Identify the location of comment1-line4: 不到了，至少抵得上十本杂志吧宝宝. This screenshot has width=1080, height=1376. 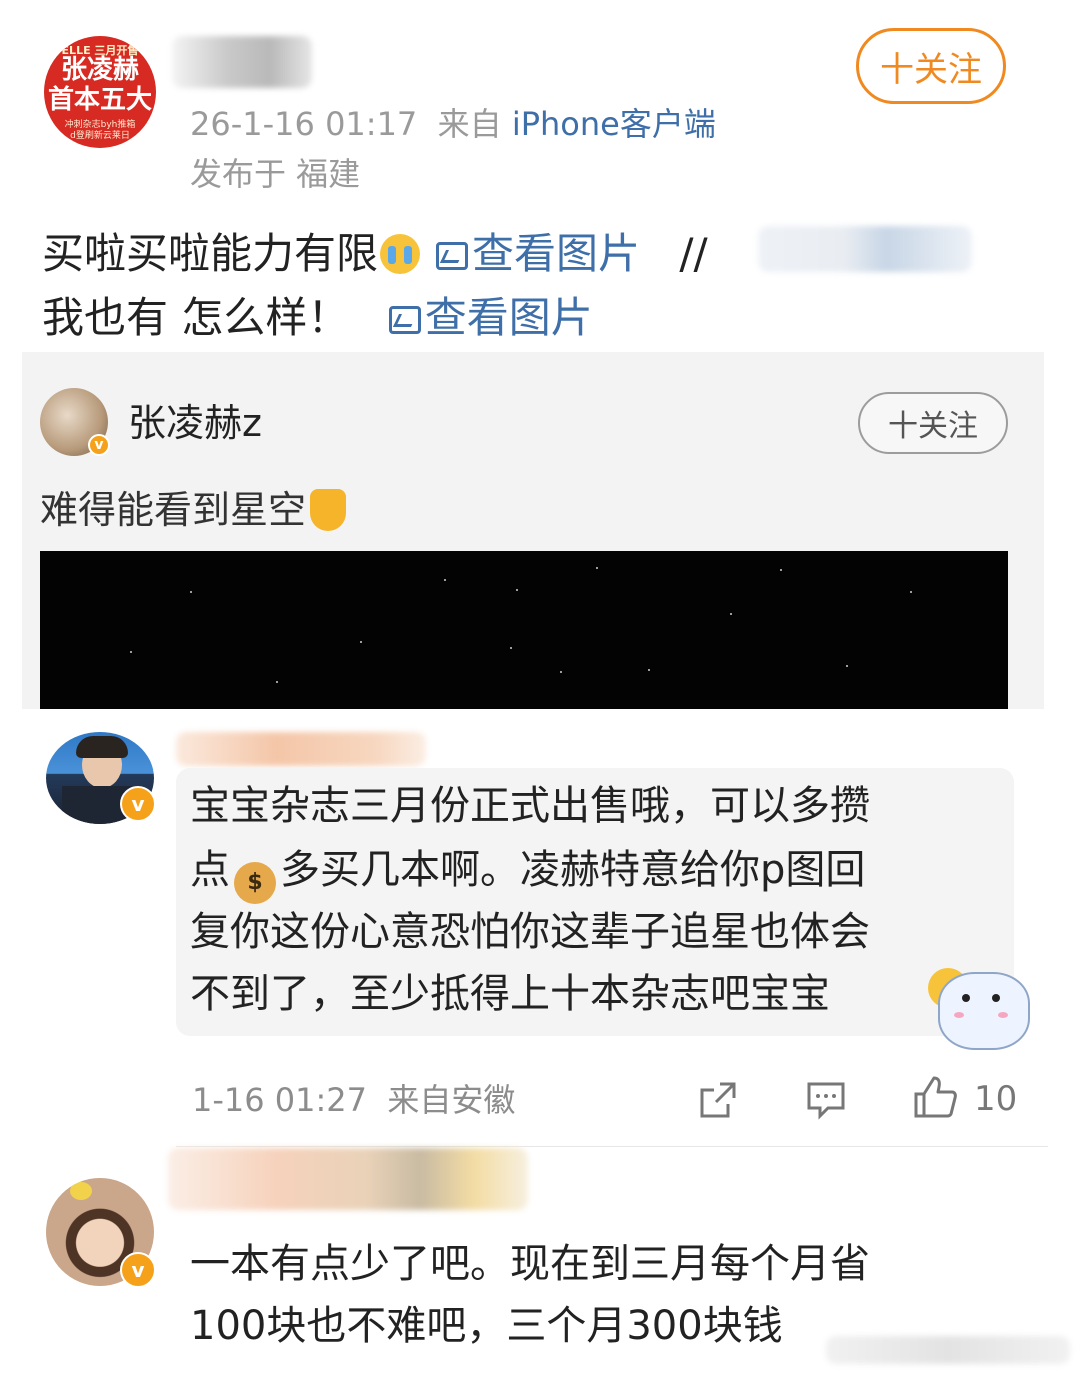
(510, 994).